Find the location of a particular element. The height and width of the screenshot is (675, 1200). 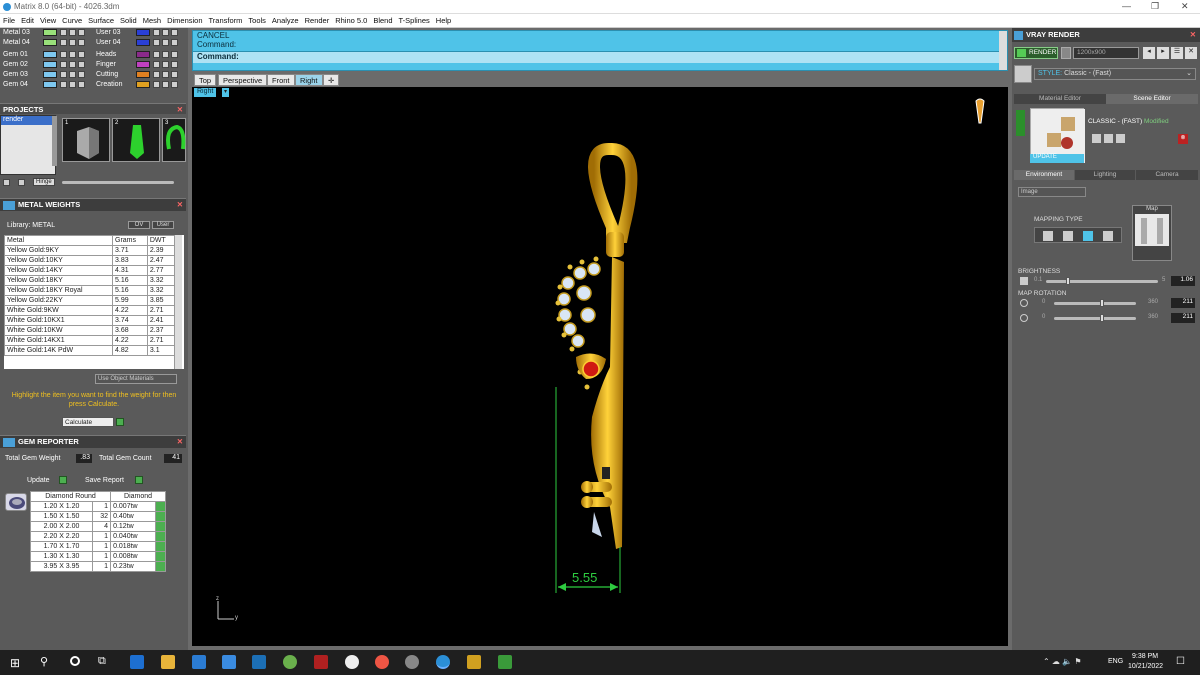

language-indicator: ENG is located at coordinates (1115, 661).